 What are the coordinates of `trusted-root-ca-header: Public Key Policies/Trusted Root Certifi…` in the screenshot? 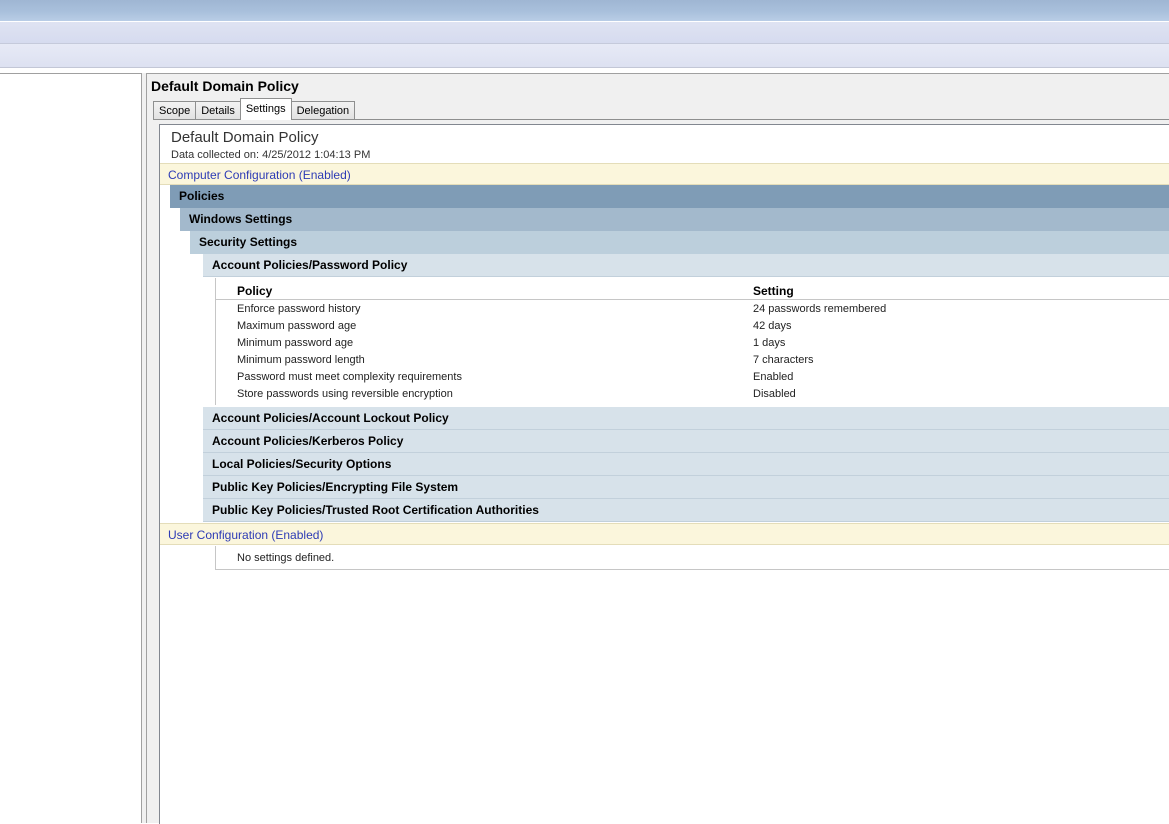 It's located at (686, 510).